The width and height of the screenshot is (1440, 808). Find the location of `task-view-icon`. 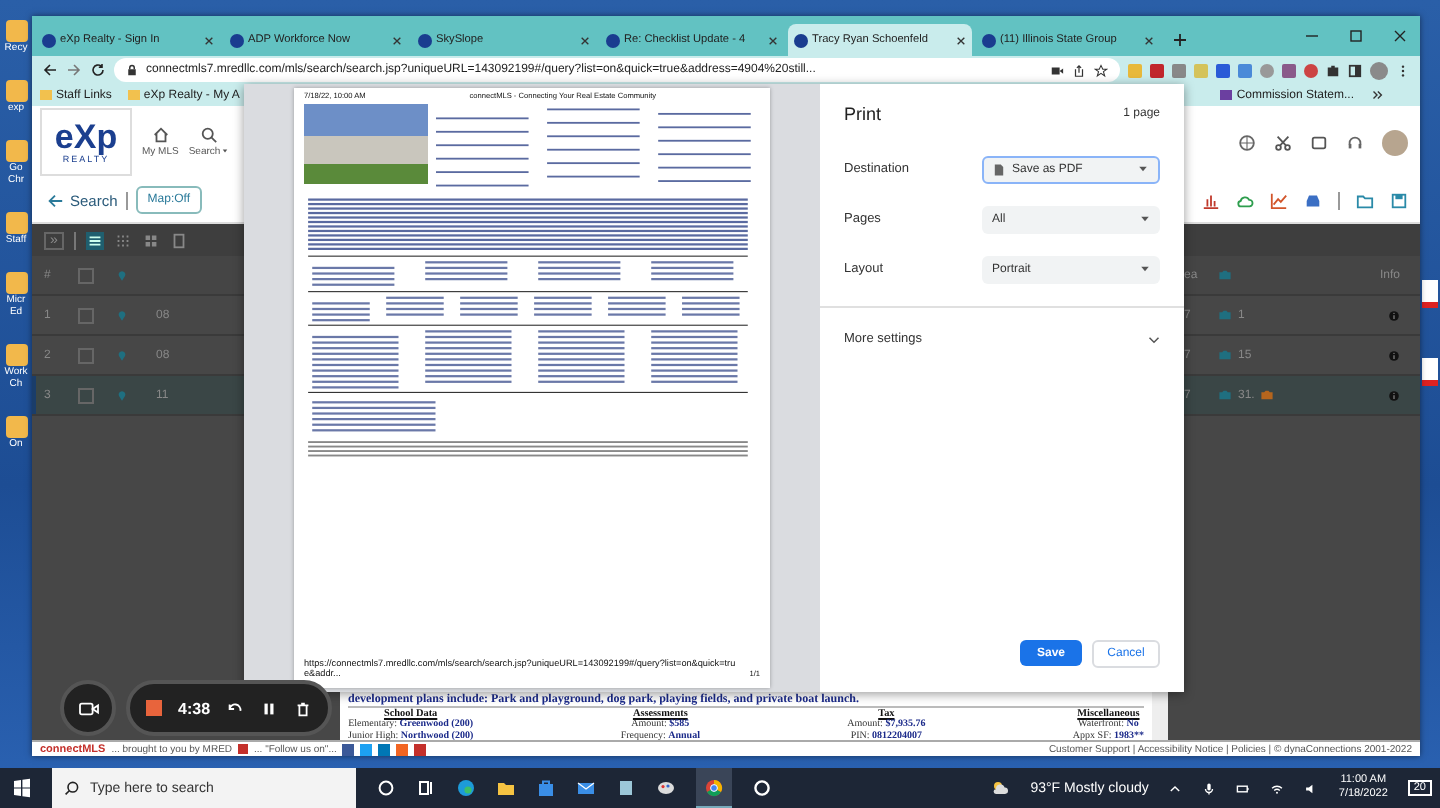

task-view-icon is located at coordinates (426, 788).